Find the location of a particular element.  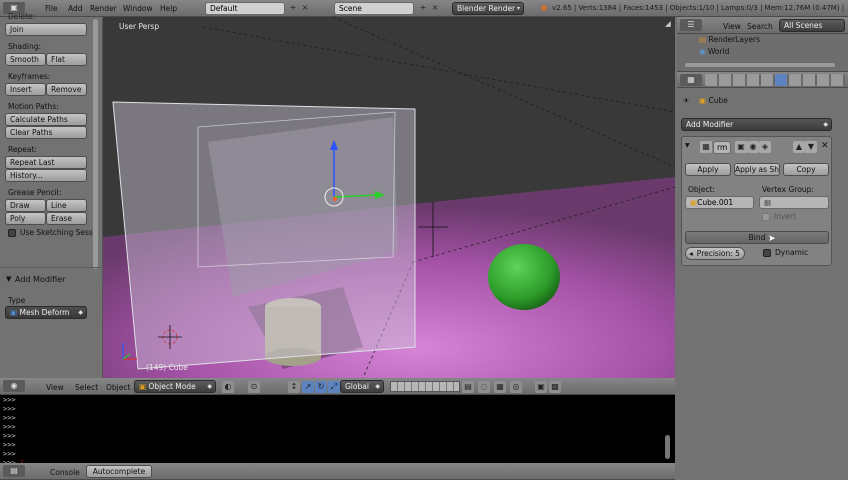

console-menu: Console is located at coordinates (65, 472).